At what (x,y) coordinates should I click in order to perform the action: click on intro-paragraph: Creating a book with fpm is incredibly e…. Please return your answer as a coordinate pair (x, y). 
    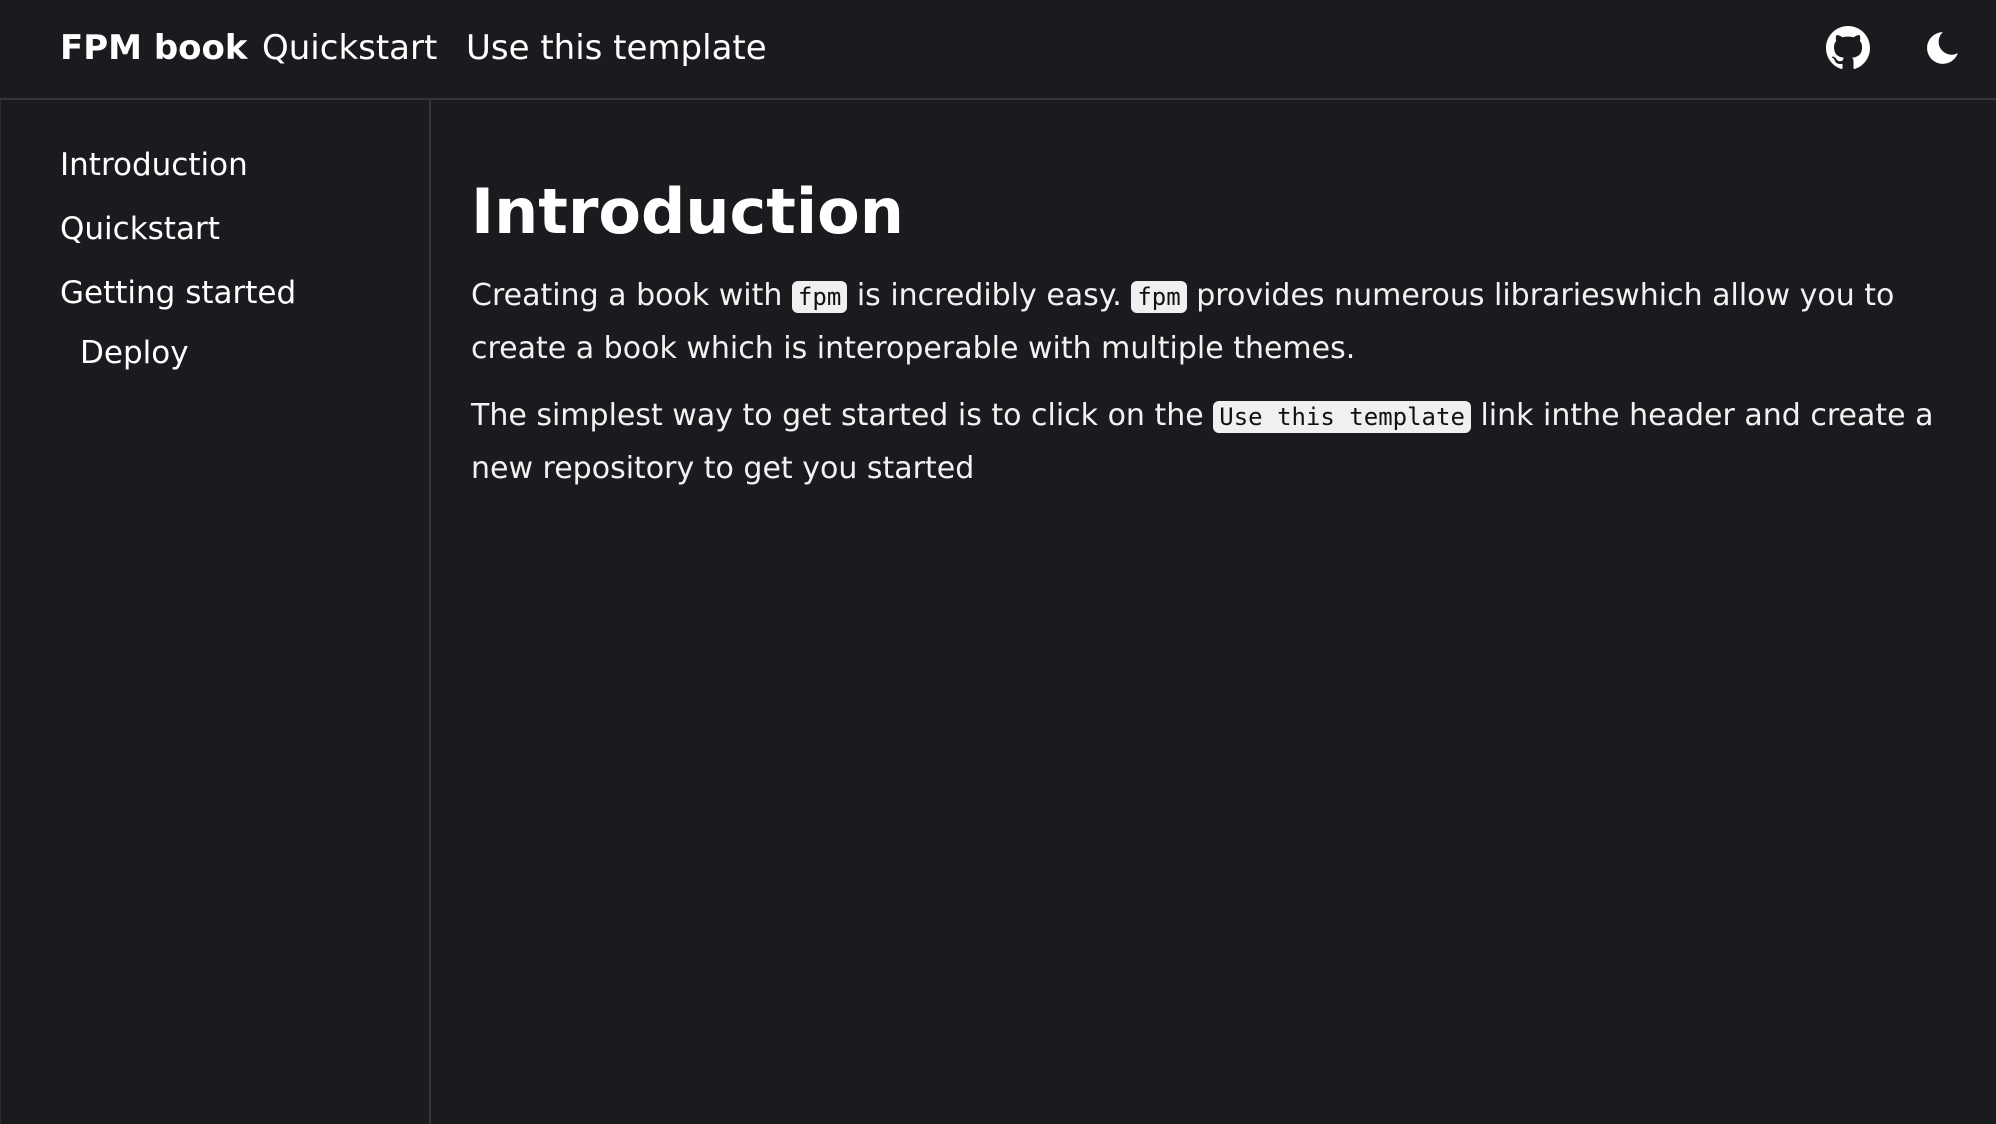
    Looking at the image, I should click on (1211, 322).